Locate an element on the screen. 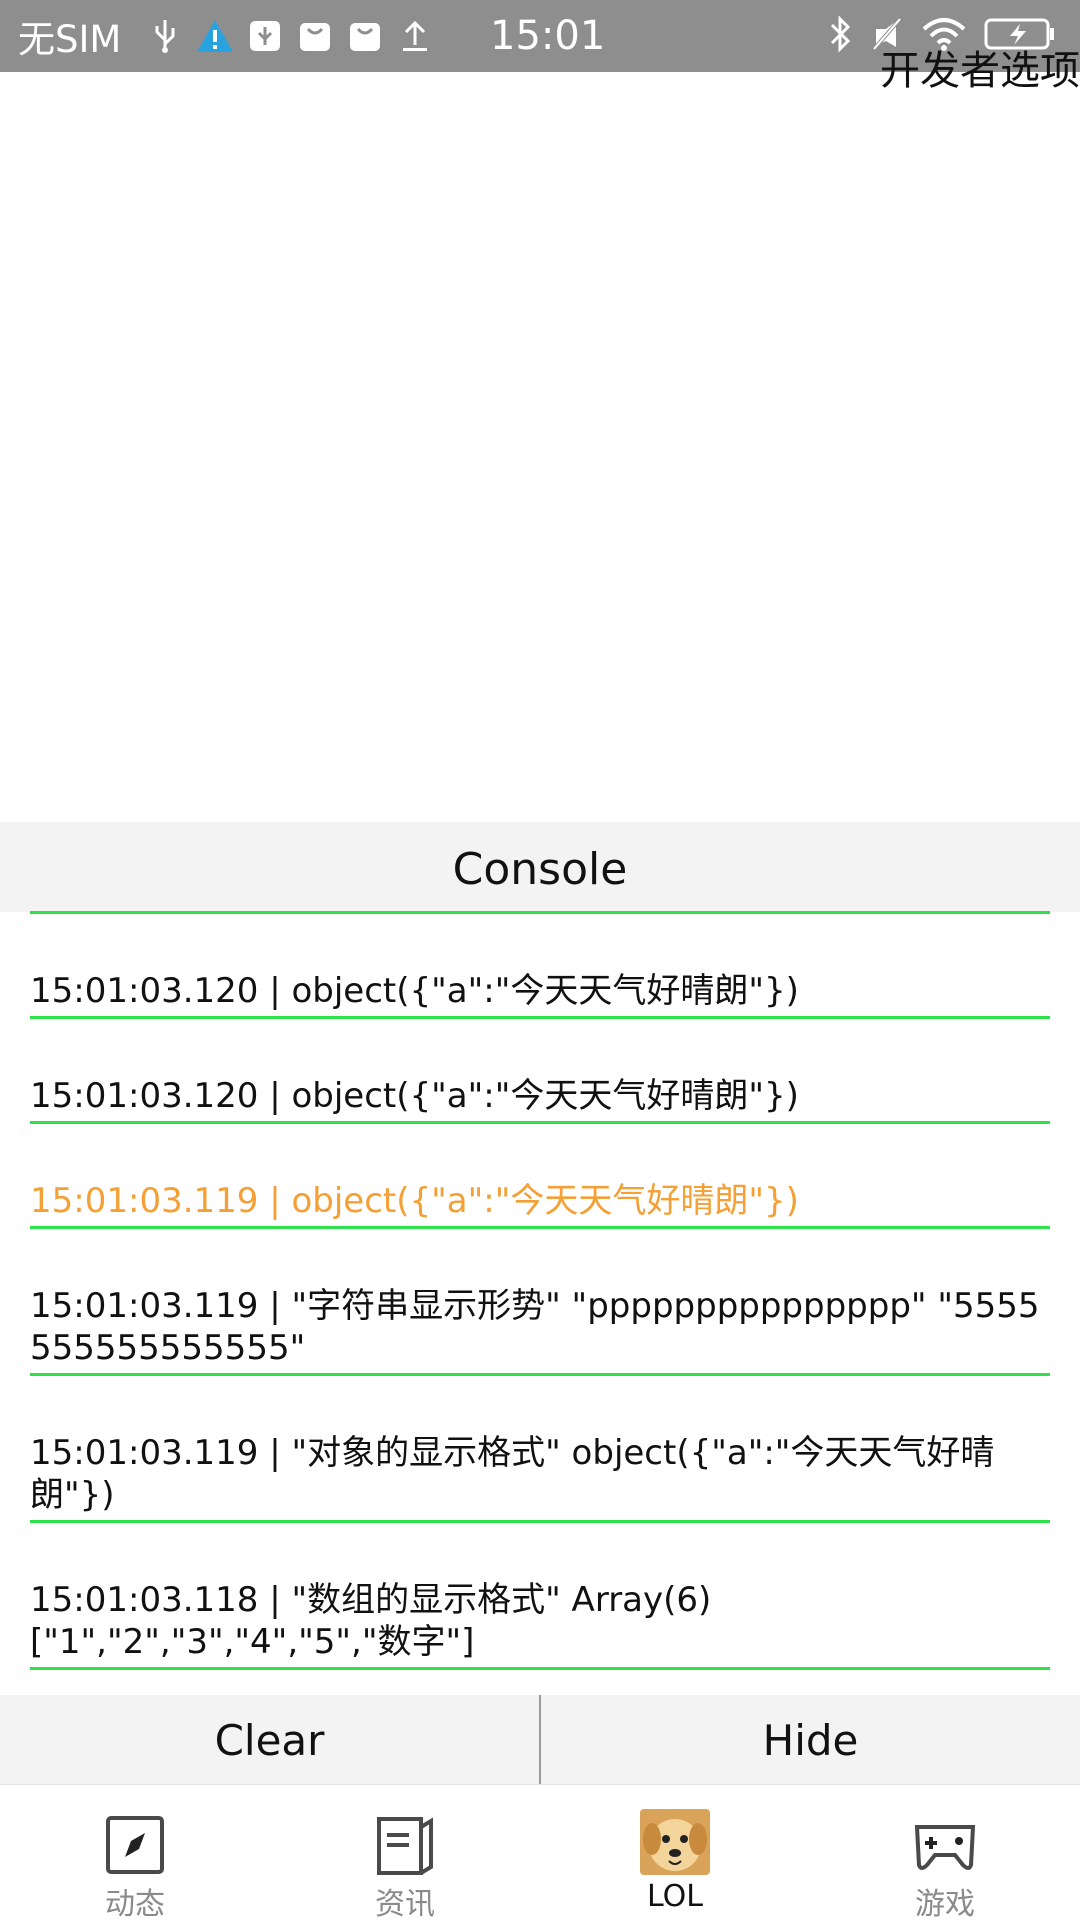 Image resolution: width=1080 pixels, height=1923 pixels. usb-debug-icon is located at coordinates (265, 36).